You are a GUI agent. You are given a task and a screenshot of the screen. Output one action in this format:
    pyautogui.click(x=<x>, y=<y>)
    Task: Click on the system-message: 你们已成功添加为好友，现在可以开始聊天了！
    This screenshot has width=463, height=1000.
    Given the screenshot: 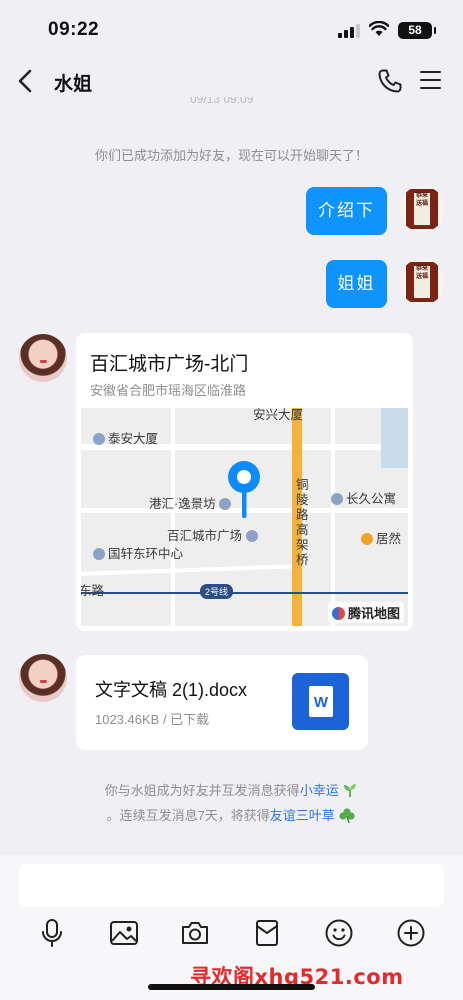 What is the action you would take?
    pyautogui.click(x=231, y=155)
    